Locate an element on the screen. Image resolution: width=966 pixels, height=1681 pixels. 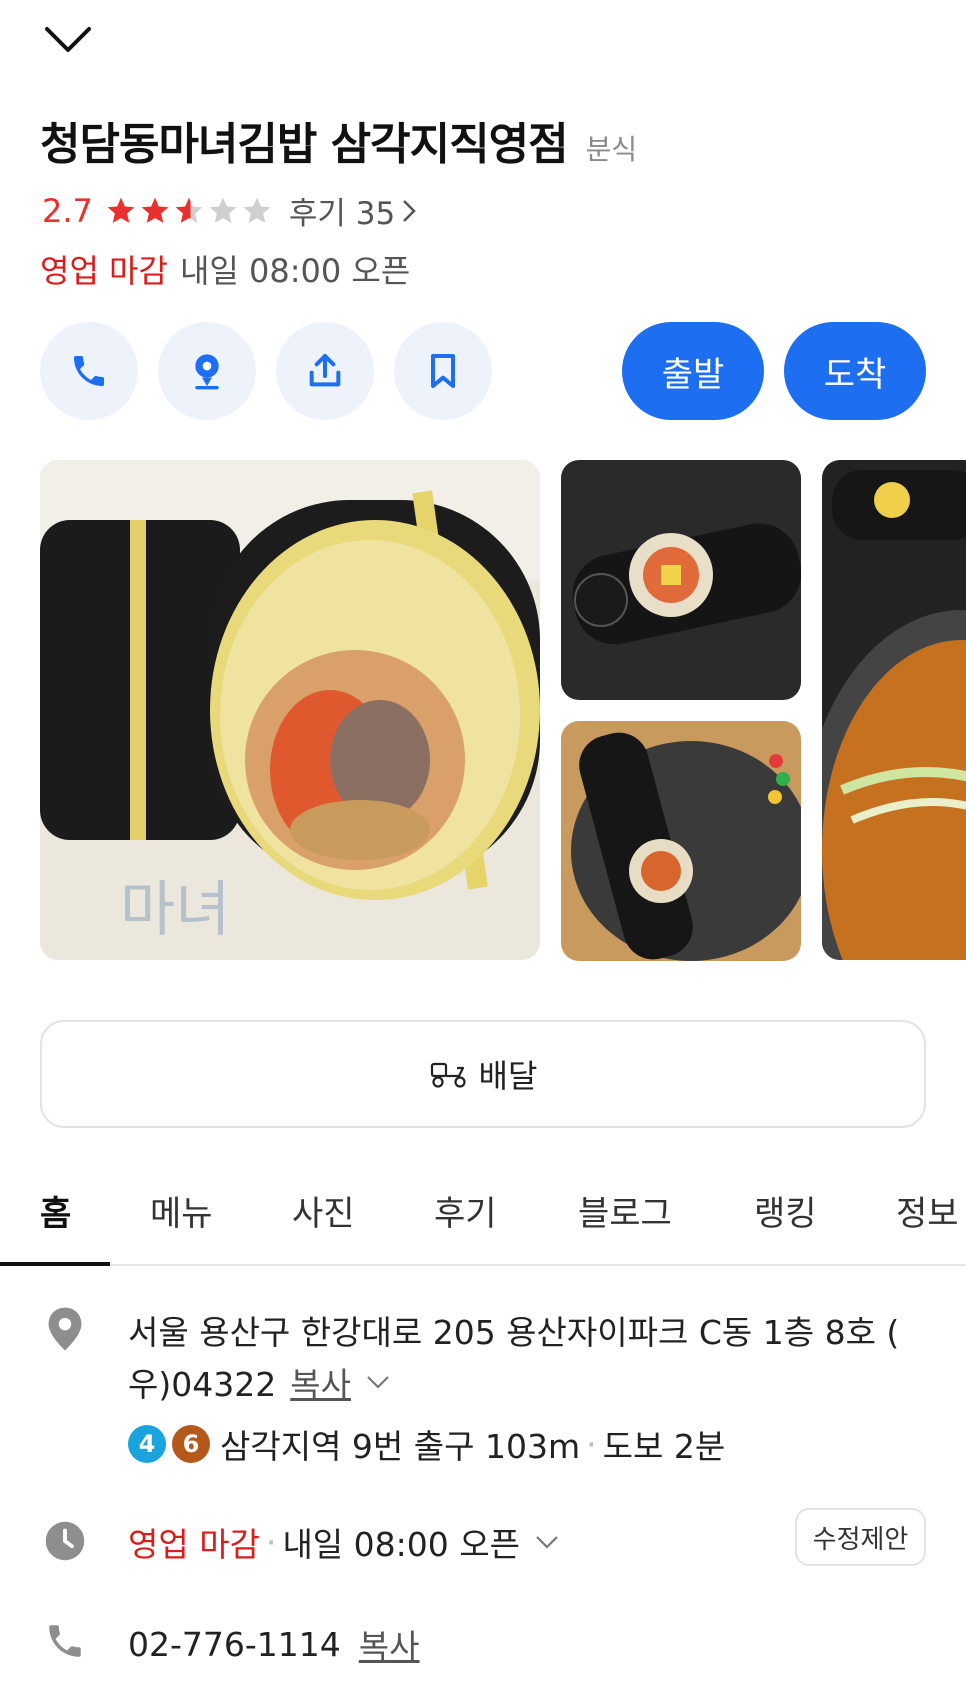
subway-line-6-badge: 6 is located at coordinates (191, 1444).